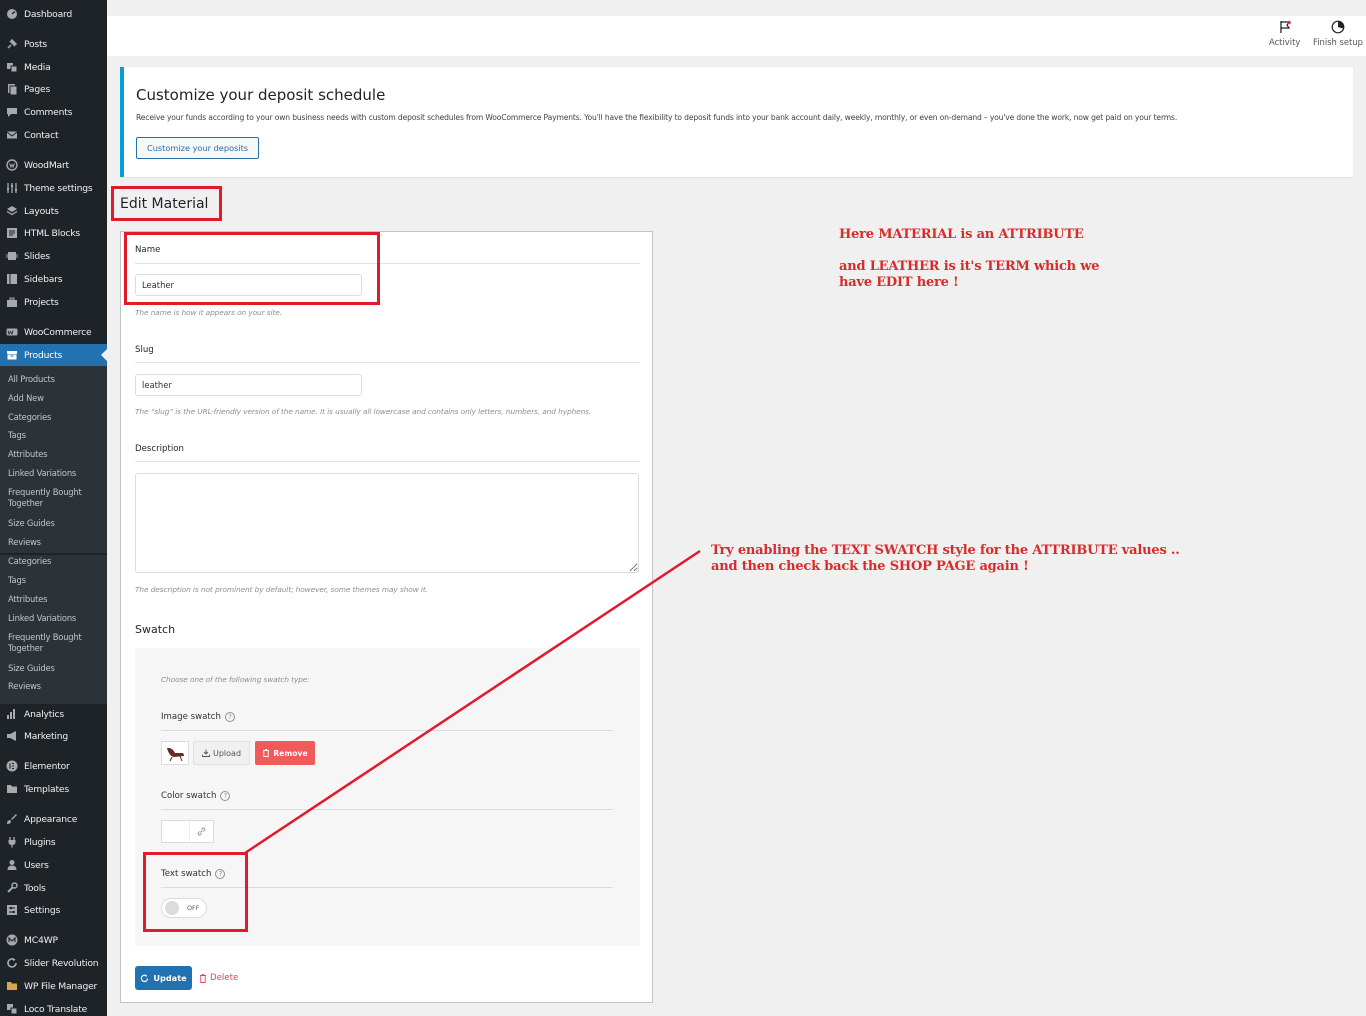  I want to click on user-icon, so click(12, 865).